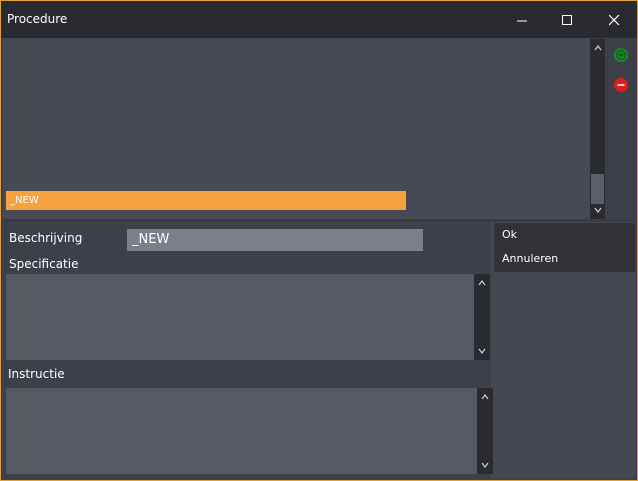  I want to click on remove-button, so click(621, 85).